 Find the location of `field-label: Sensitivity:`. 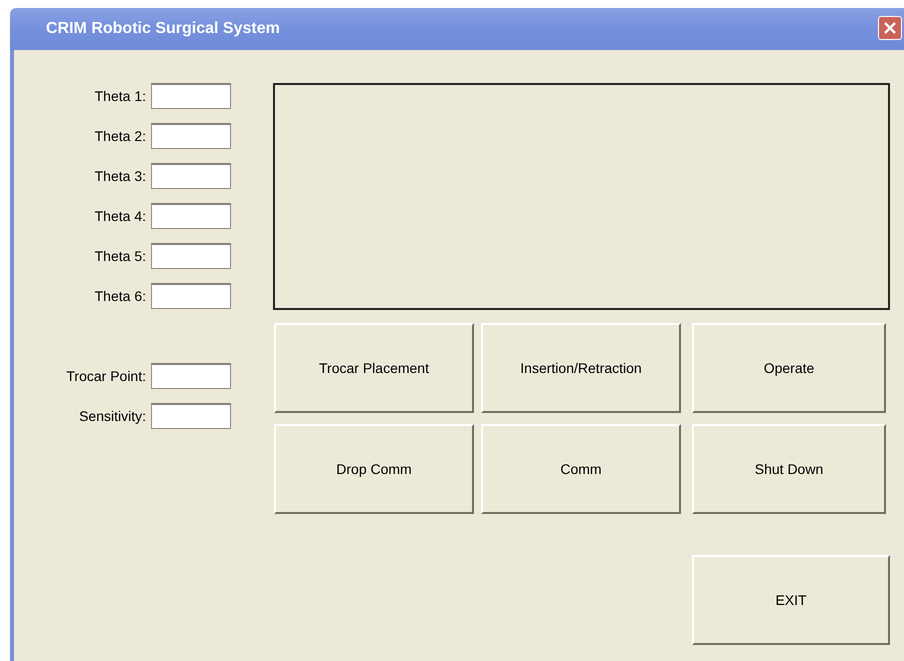

field-label: Sensitivity: is located at coordinates (112, 416).